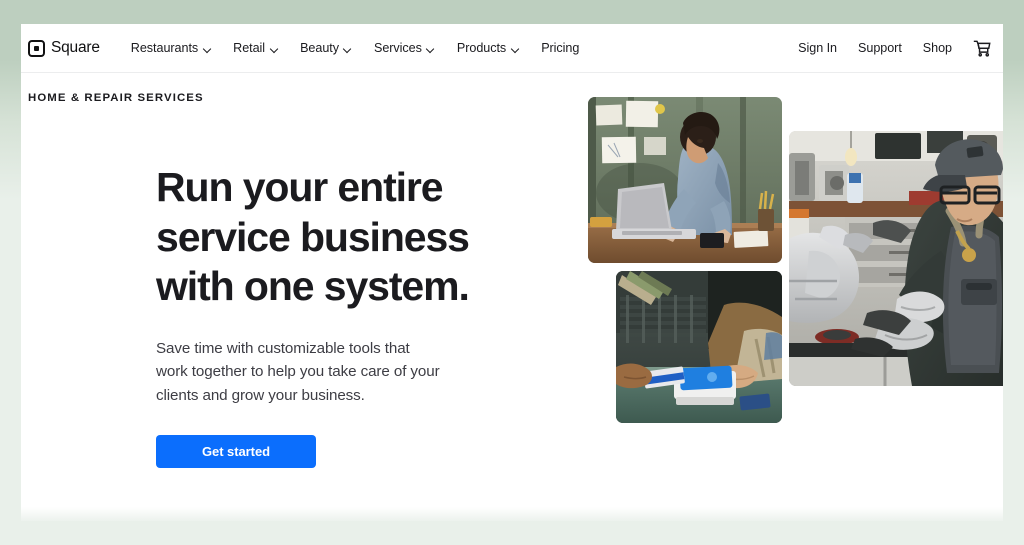 Image resolution: width=1024 pixels, height=545 pixels. I want to click on get-started-button: Get started, so click(236, 451).